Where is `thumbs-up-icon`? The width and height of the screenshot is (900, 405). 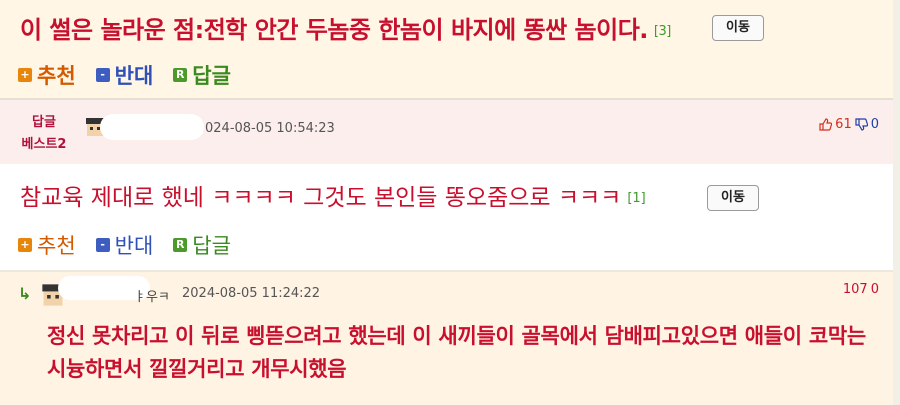
thumbs-up-icon is located at coordinates (826, 124).